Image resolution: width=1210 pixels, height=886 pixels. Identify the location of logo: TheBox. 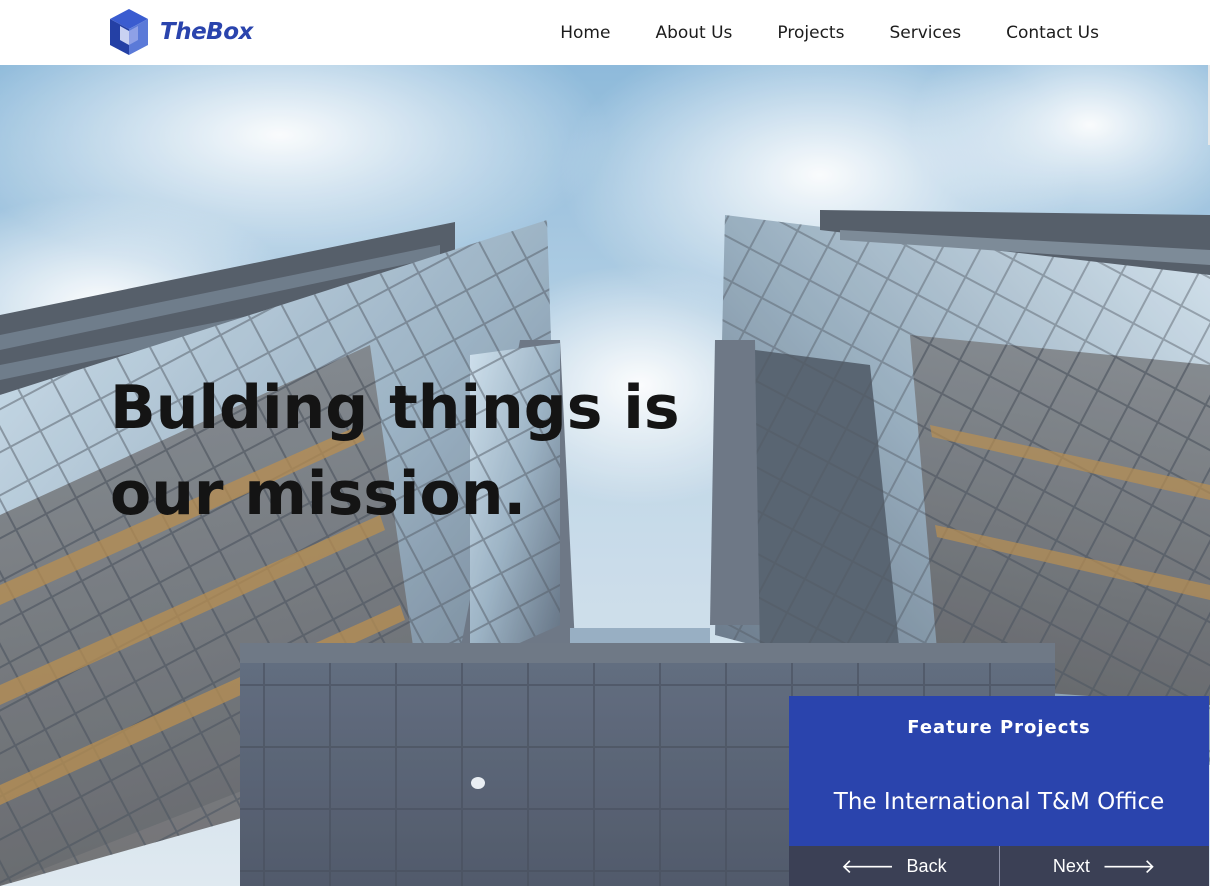
(180, 32).